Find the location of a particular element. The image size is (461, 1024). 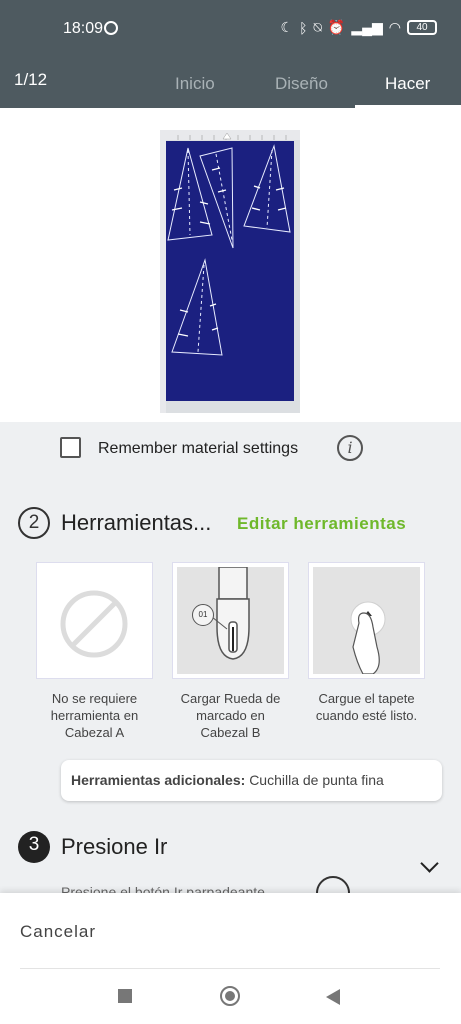

divider is located at coordinates (230, 968).